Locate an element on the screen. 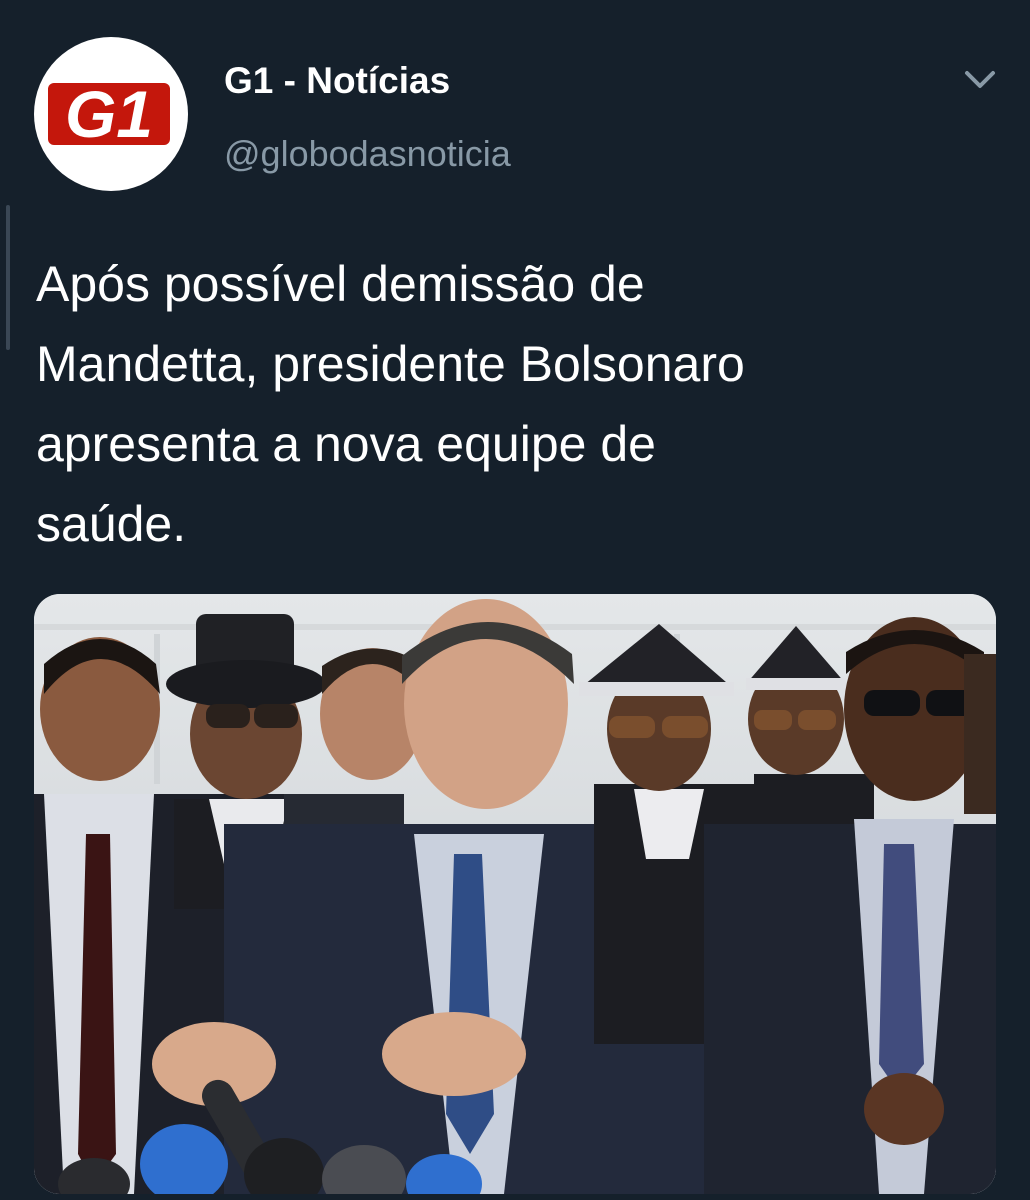  chevron-down-icon is located at coordinates (980, 80).